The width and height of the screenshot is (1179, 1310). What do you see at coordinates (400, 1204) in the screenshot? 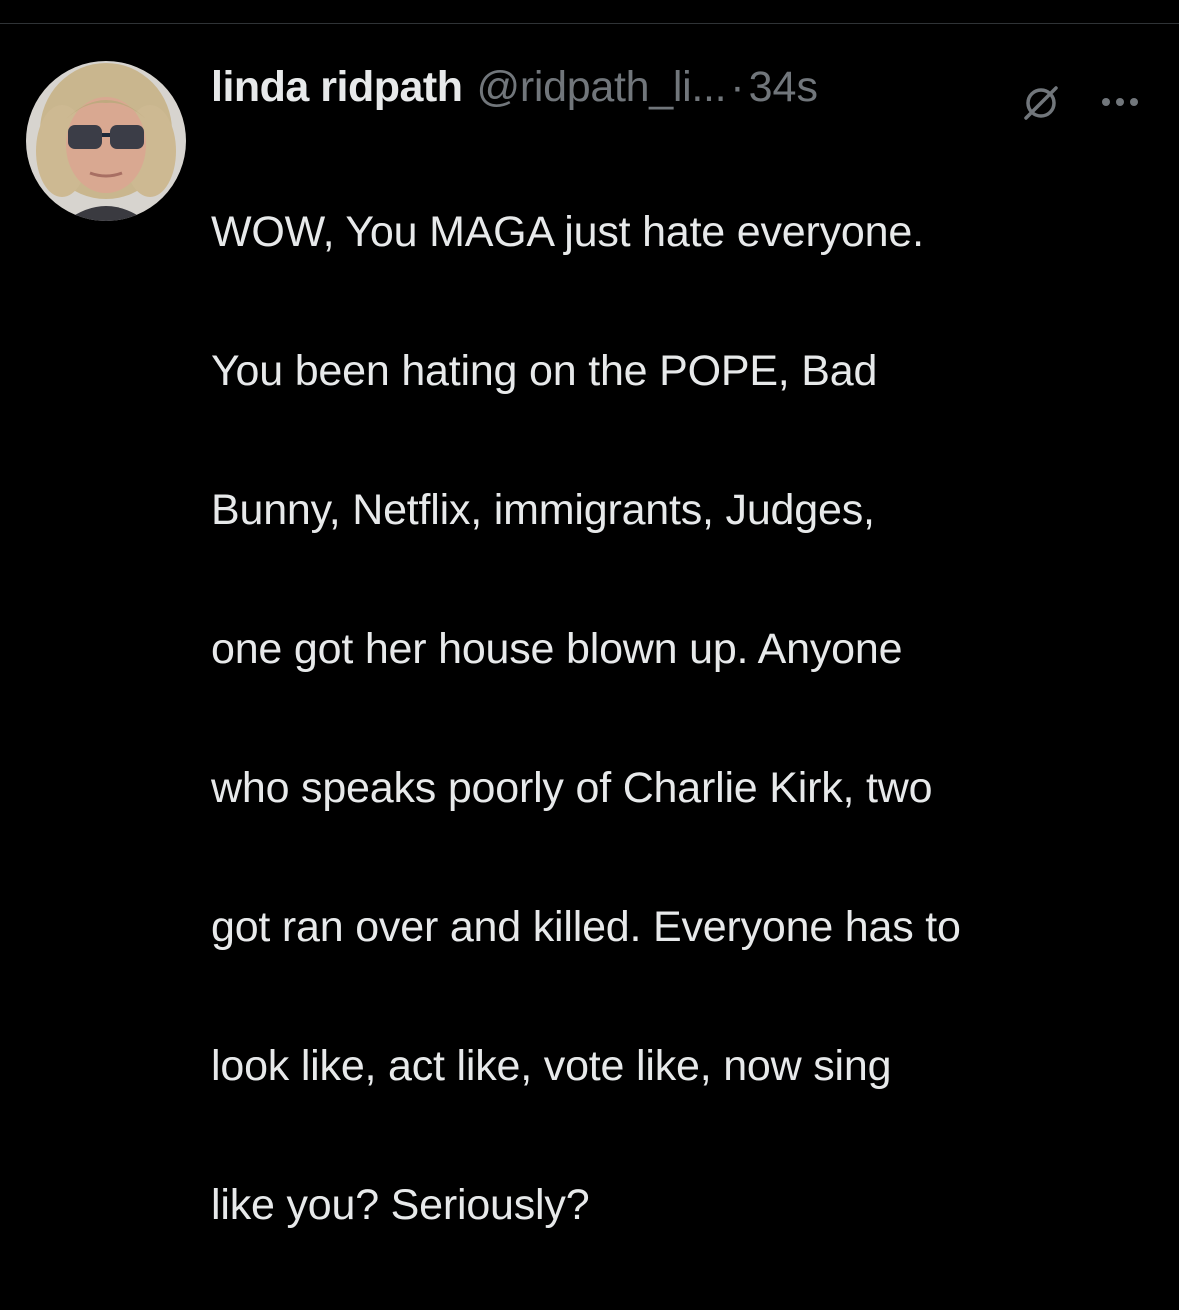
I see `tweet-text-line: like you? Seriously?` at bounding box center [400, 1204].